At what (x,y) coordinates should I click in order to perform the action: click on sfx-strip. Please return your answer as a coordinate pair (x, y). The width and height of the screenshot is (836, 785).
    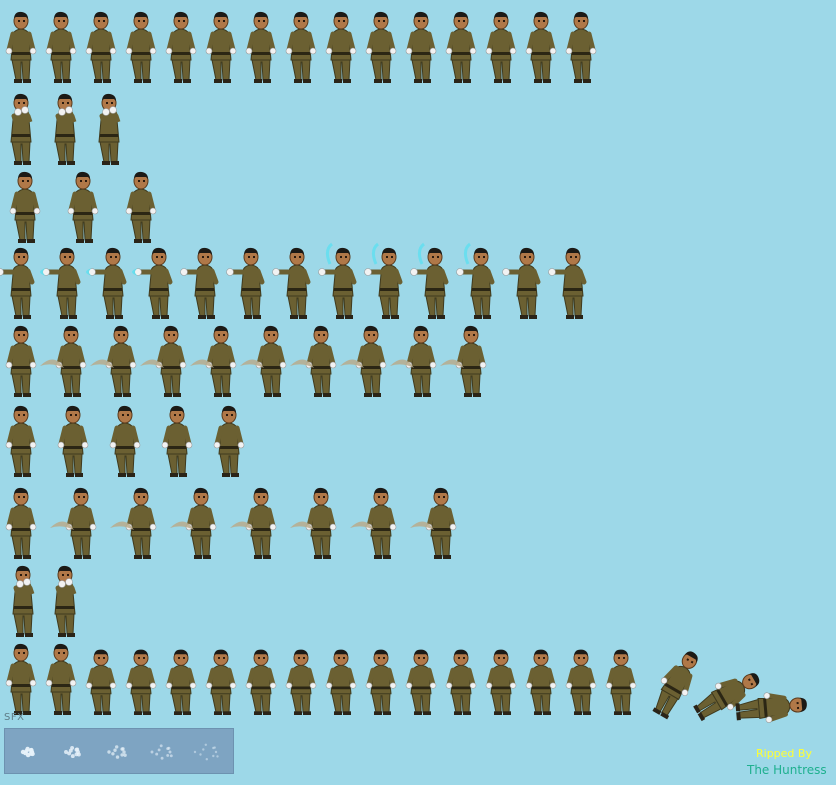
    Looking at the image, I should click on (119, 751).